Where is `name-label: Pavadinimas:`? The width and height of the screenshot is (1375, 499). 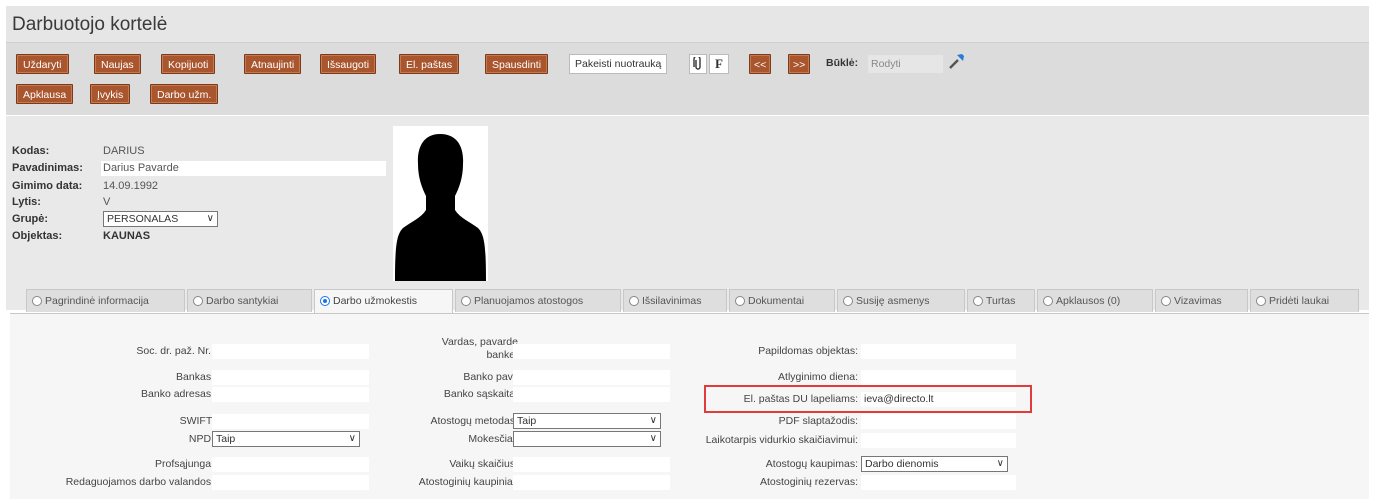 name-label: Pavadinimas: is located at coordinates (47, 168).